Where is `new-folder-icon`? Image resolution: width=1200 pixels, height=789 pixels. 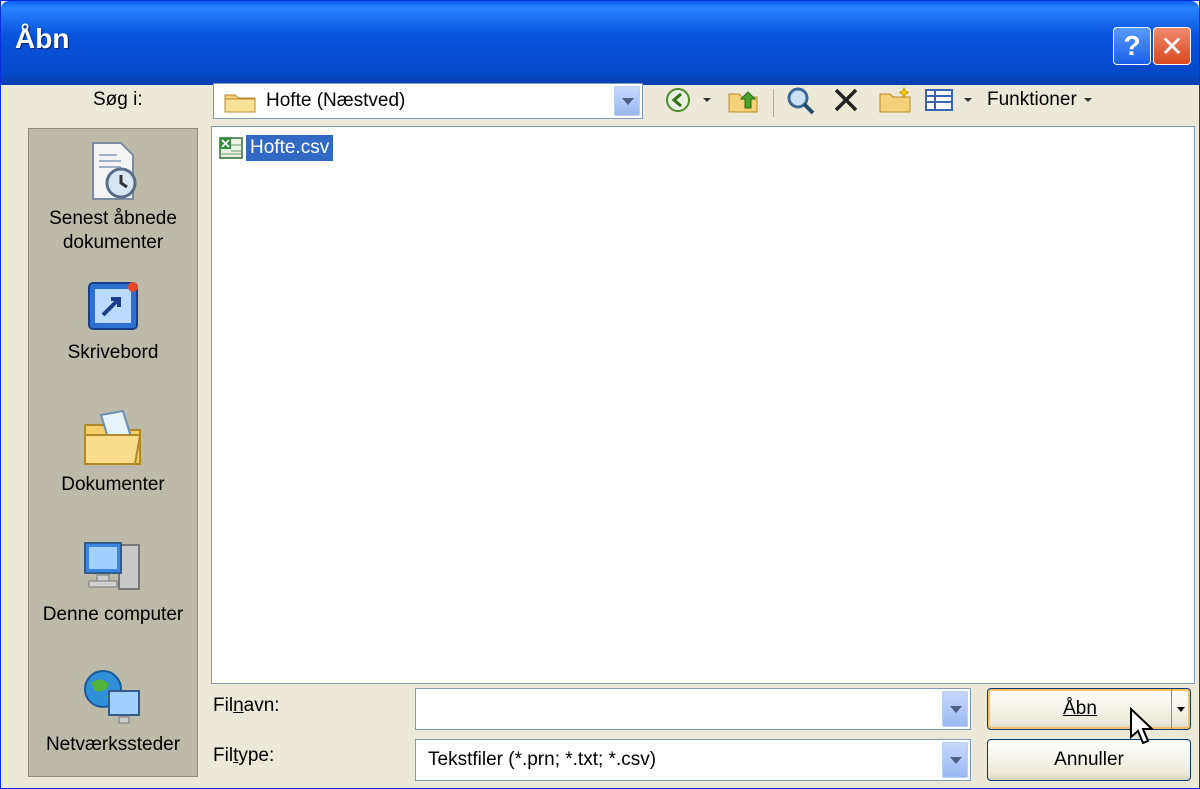
new-folder-icon is located at coordinates (895, 99).